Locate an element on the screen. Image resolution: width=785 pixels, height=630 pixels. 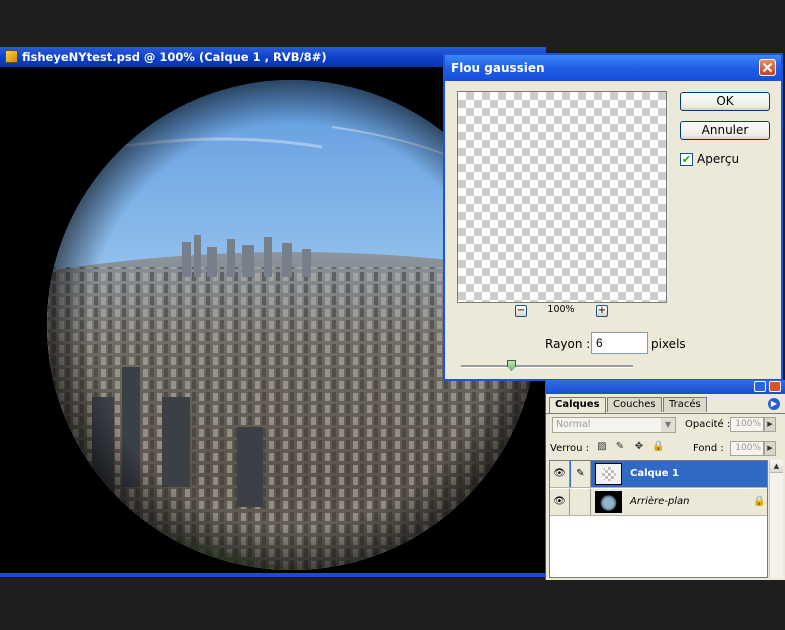
fill-input: 100% is located at coordinates (747, 448).